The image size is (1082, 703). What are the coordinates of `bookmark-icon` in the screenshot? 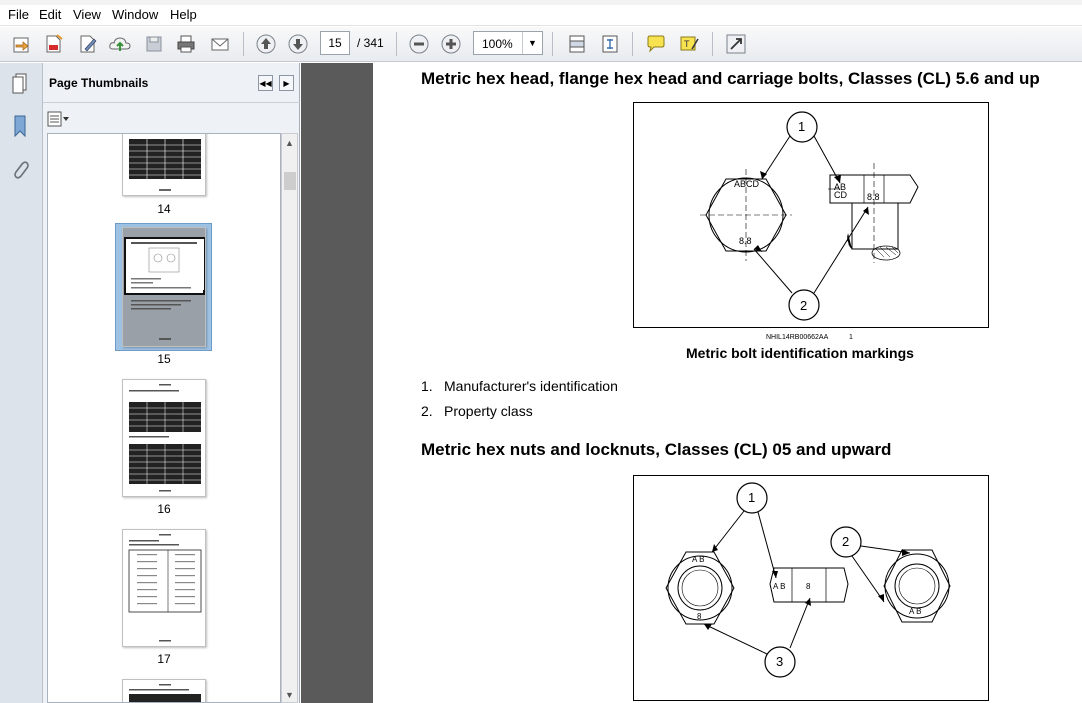 It's located at (20, 126).